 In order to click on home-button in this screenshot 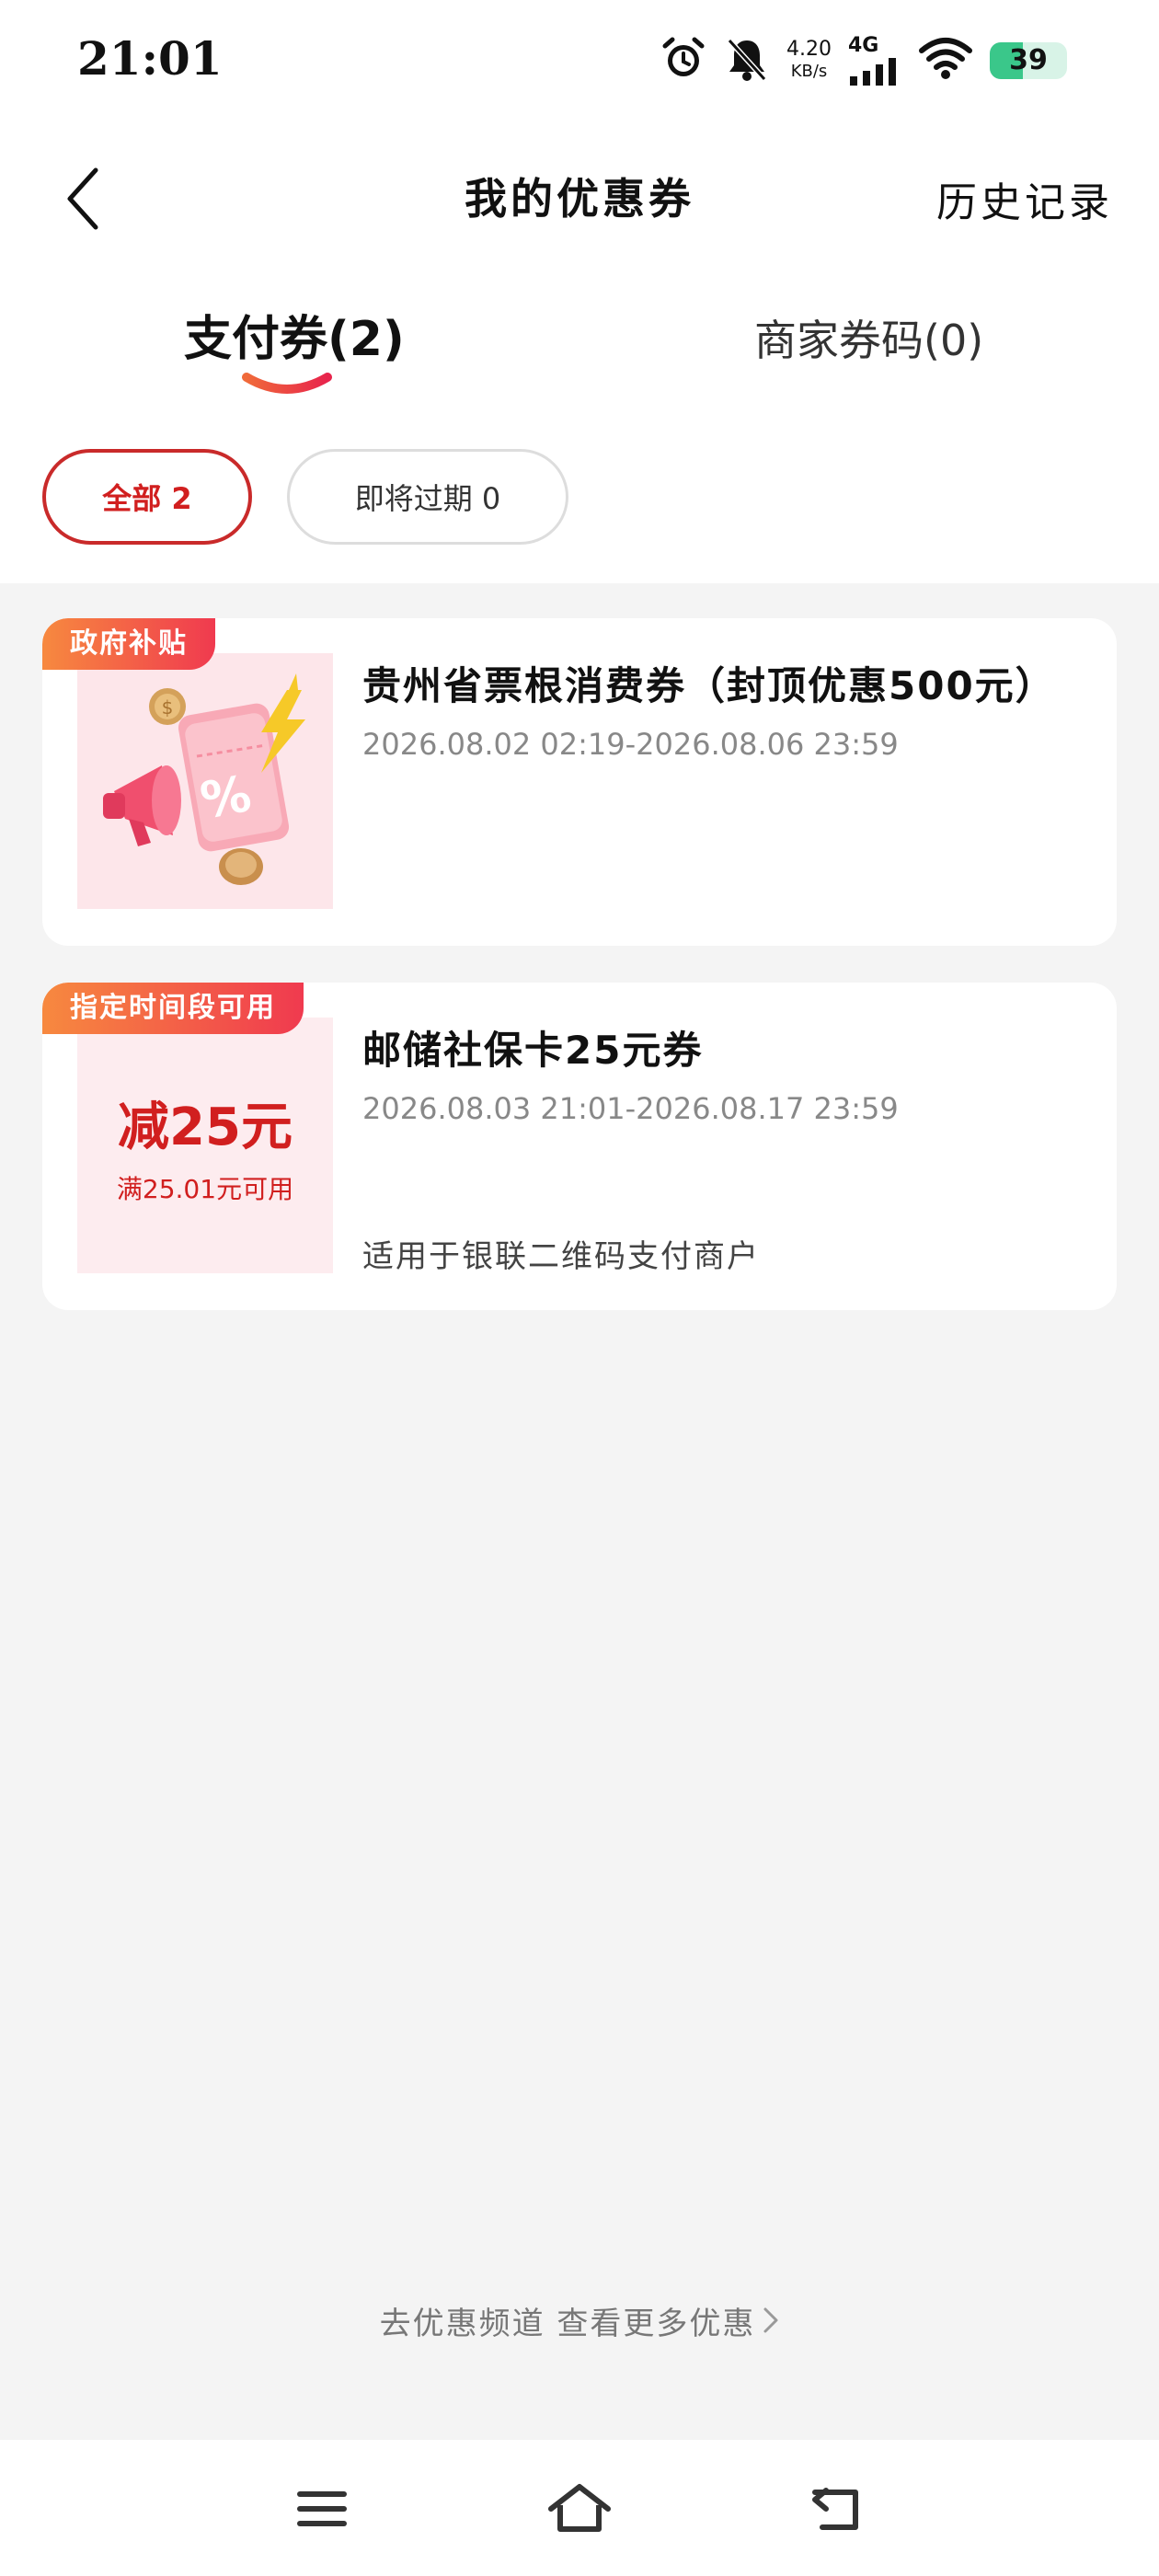, I will do `click(579, 2509)`.